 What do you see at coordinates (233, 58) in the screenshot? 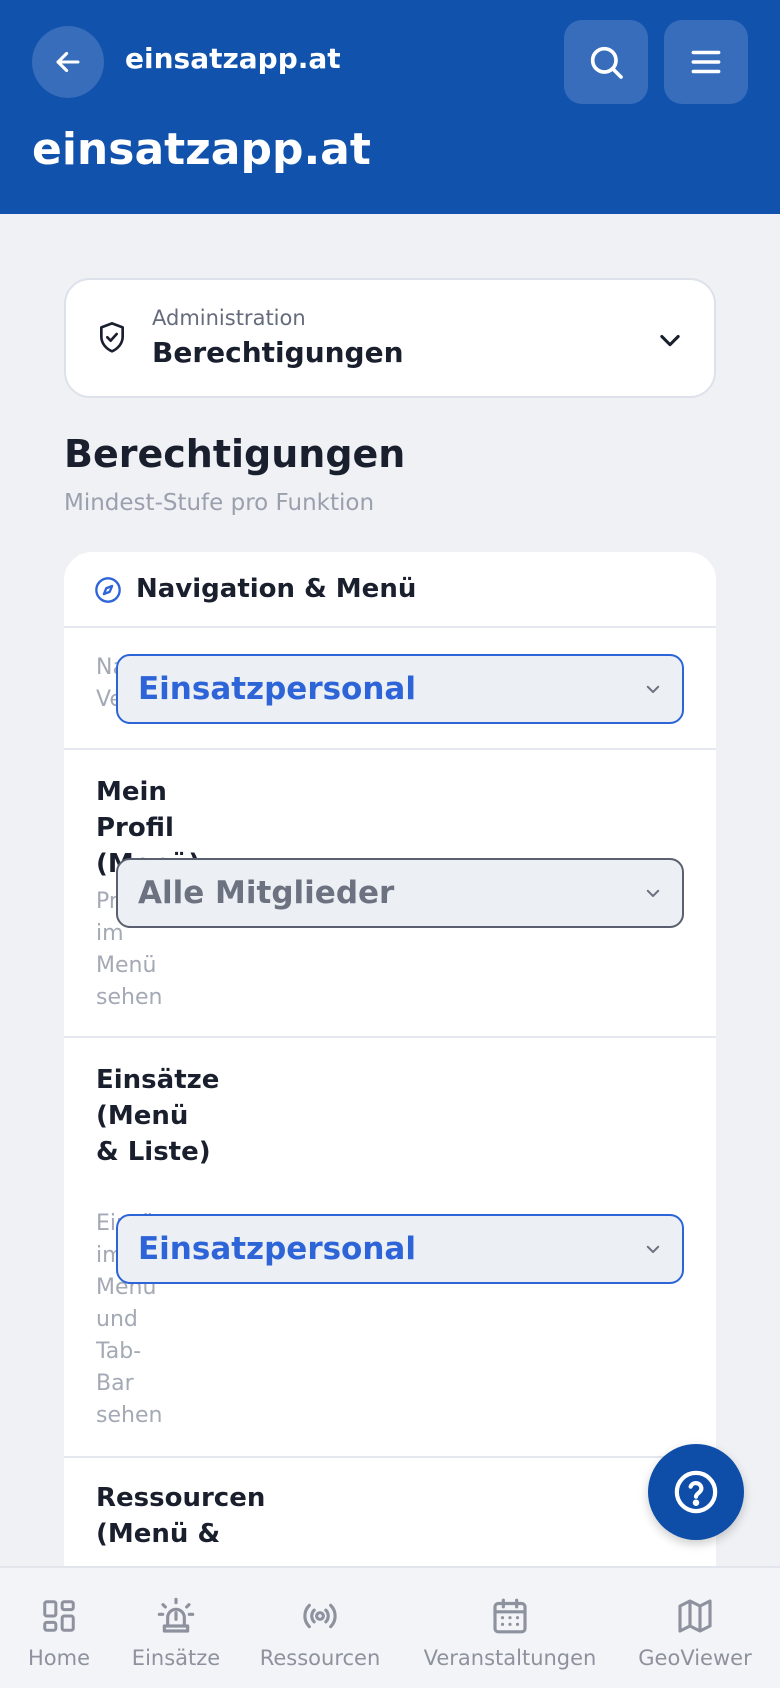
I see `header-site-name: einsatzapp.at` at bounding box center [233, 58].